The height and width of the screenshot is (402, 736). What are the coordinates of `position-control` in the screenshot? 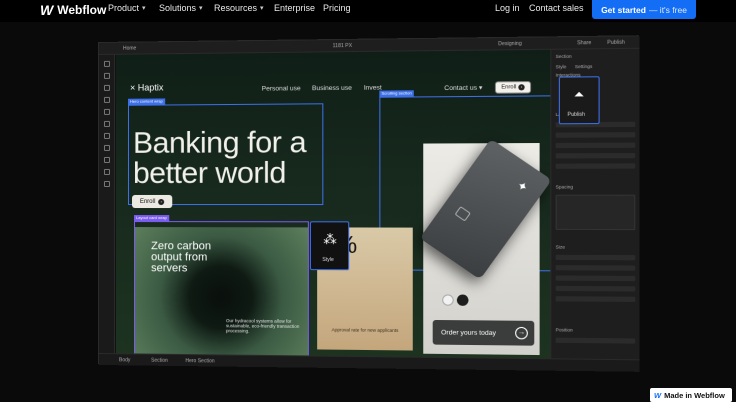 It's located at (596, 341).